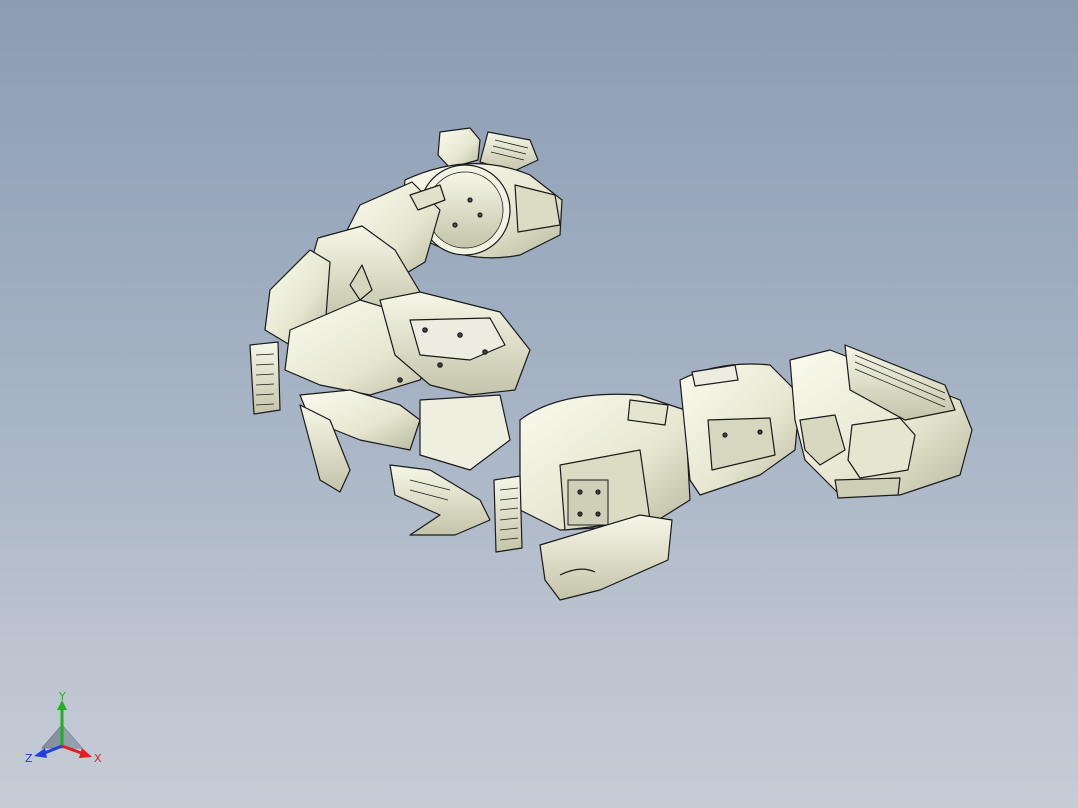  Describe the element at coordinates (881, 421) in the screenshot. I see `hand-module` at that location.